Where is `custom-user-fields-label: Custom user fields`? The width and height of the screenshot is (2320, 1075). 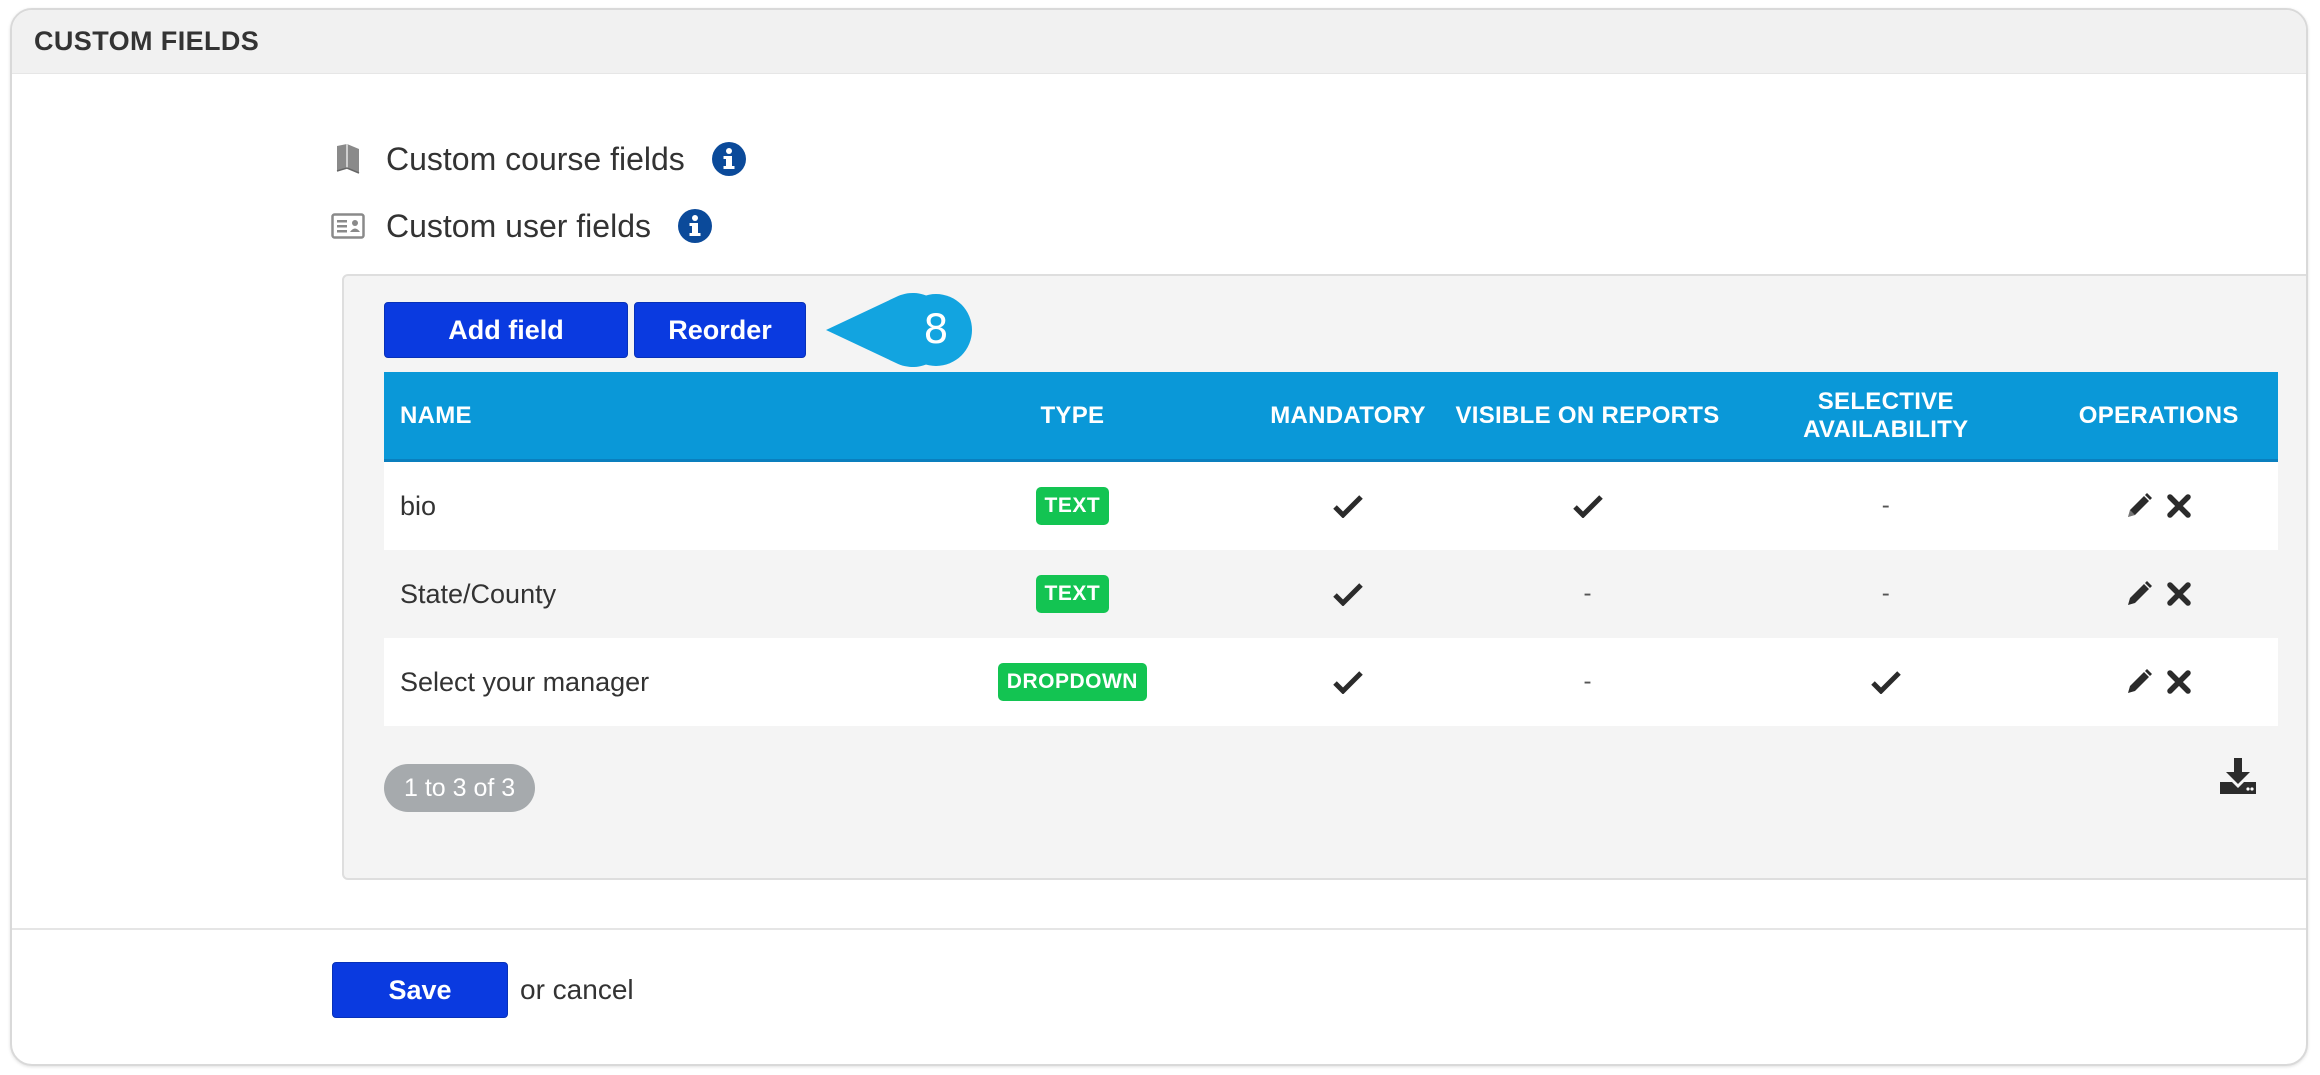
custom-user-fields-label: Custom user fields is located at coordinates (518, 225).